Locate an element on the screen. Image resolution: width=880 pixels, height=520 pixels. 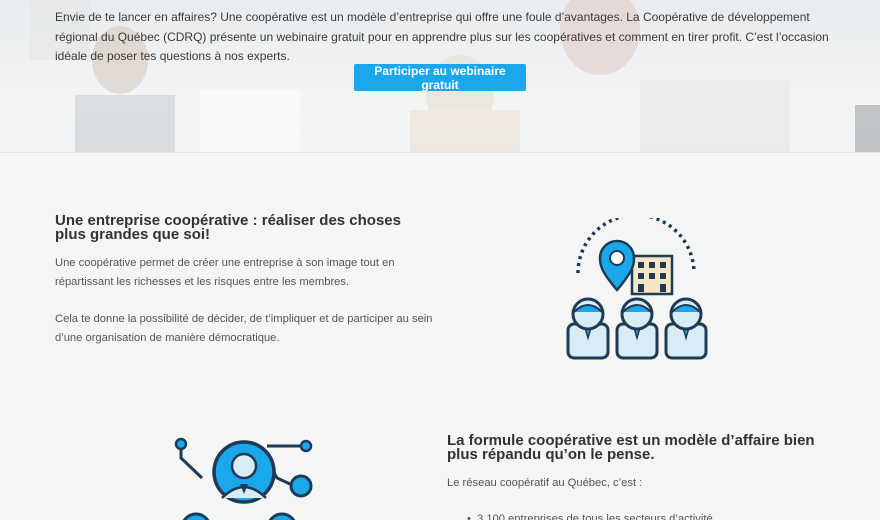
webinar-signup-button: Participer au webinaire gratuit is located at coordinates (440, 78).